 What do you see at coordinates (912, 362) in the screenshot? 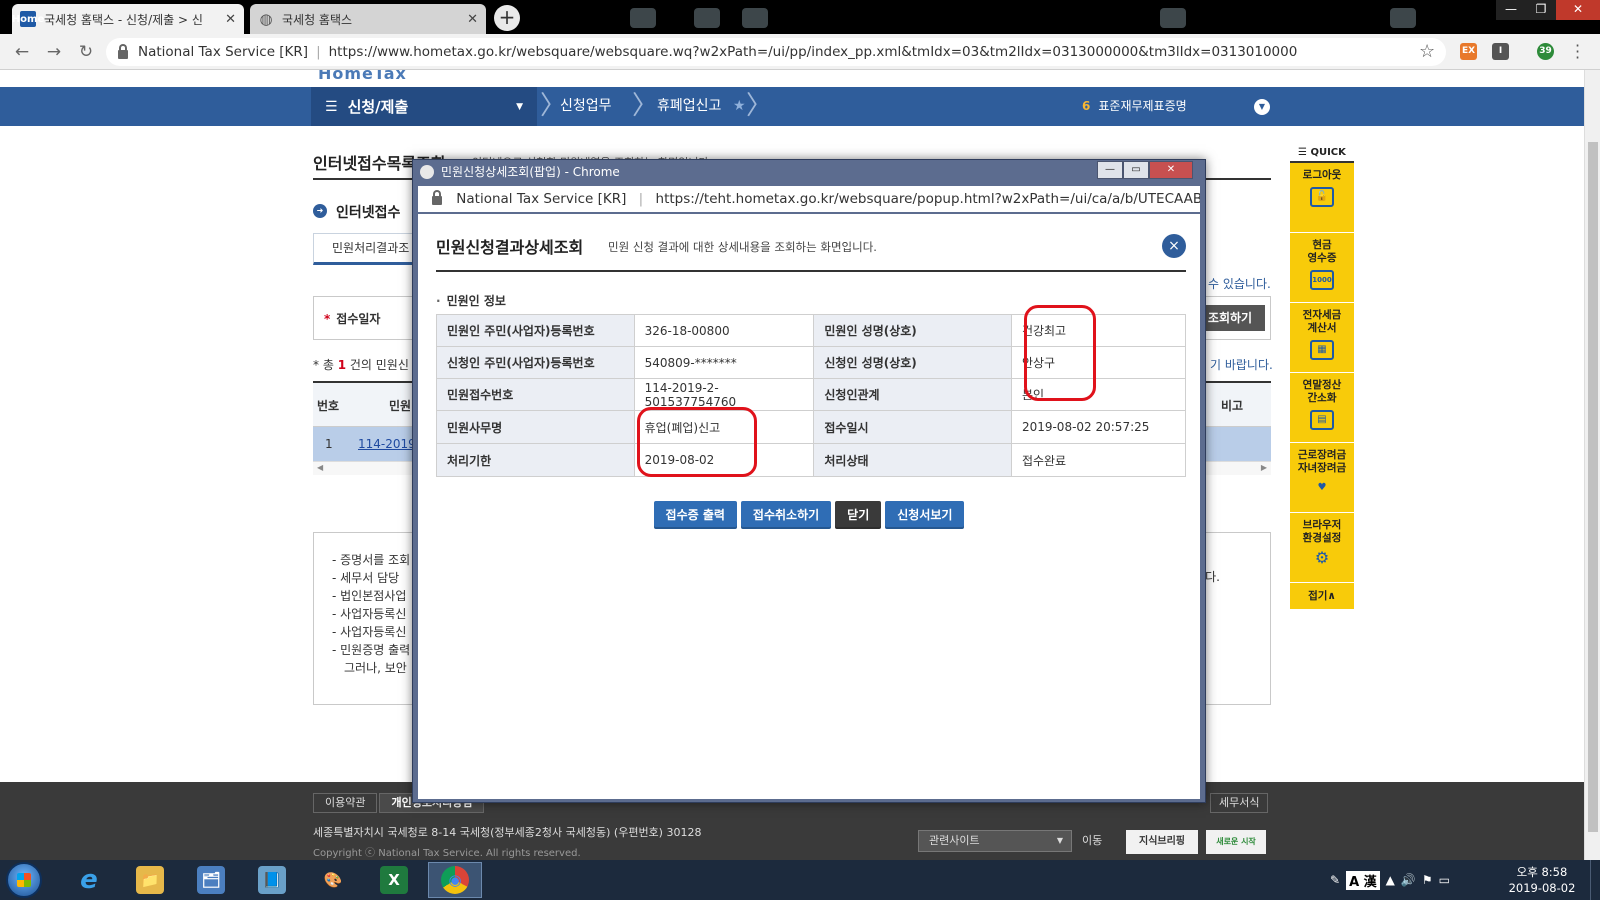
I see `label-cell: 신청인 성명(상호)` at bounding box center [912, 362].